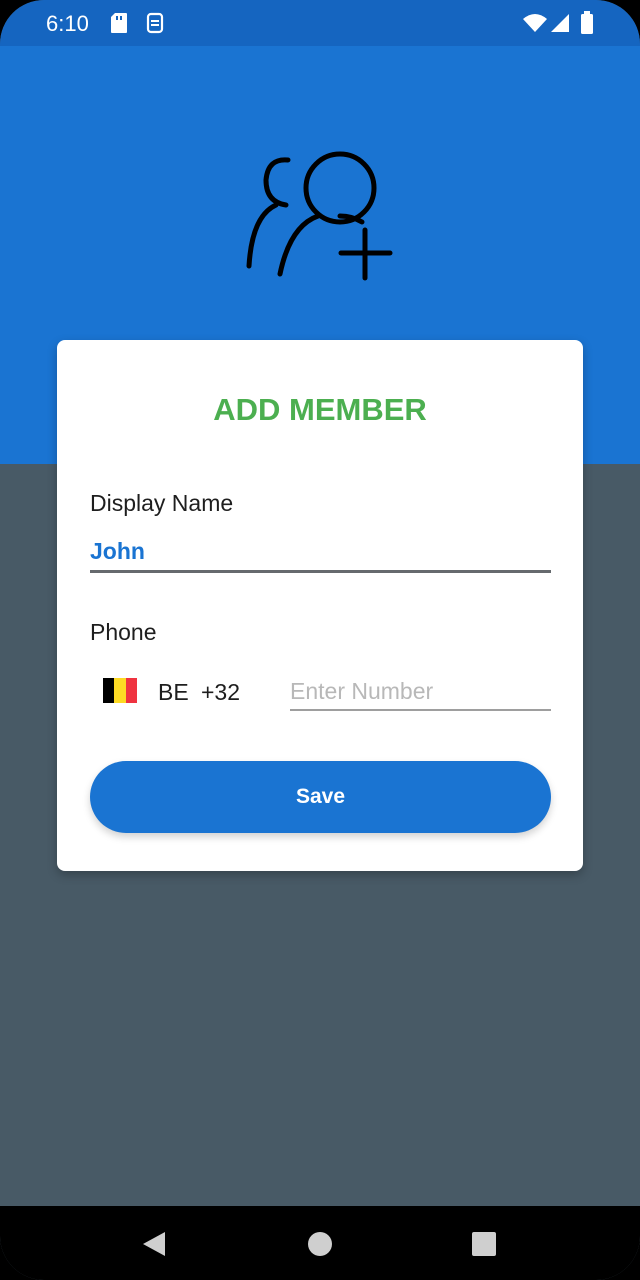  Describe the element at coordinates (319, 216) in the screenshot. I see `add-group-icon` at that location.